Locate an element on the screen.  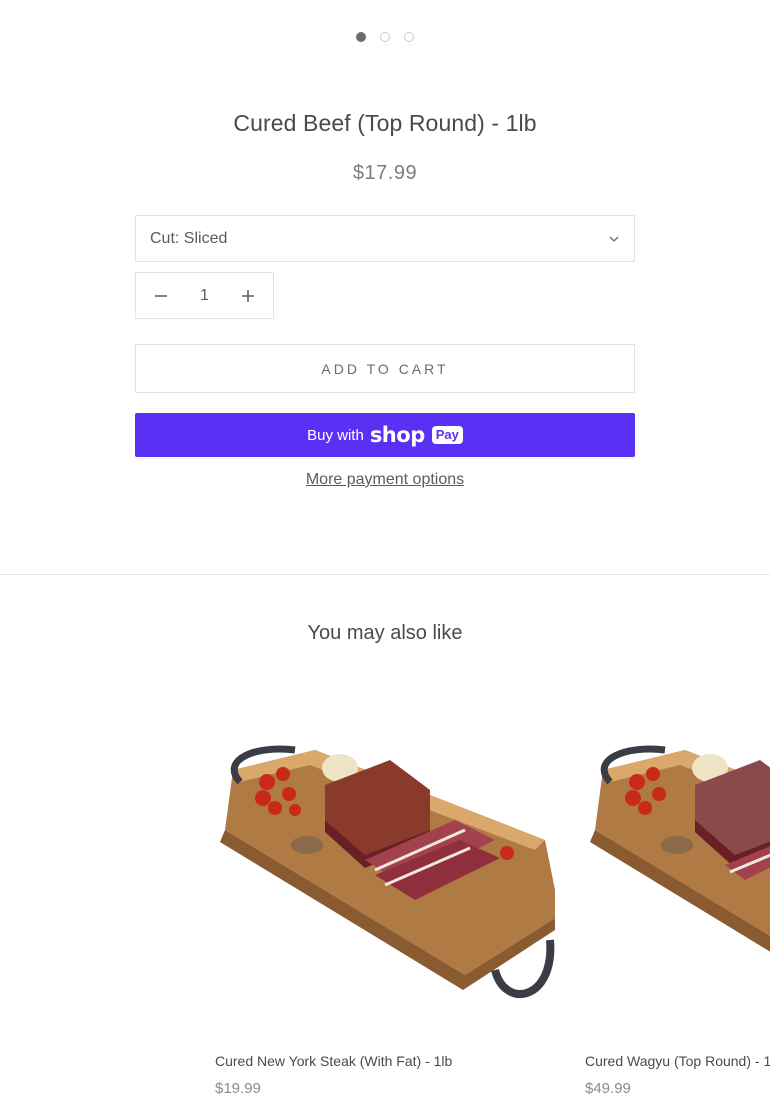
recommended-product-price: $19.99 is located at coordinates (238, 1088).